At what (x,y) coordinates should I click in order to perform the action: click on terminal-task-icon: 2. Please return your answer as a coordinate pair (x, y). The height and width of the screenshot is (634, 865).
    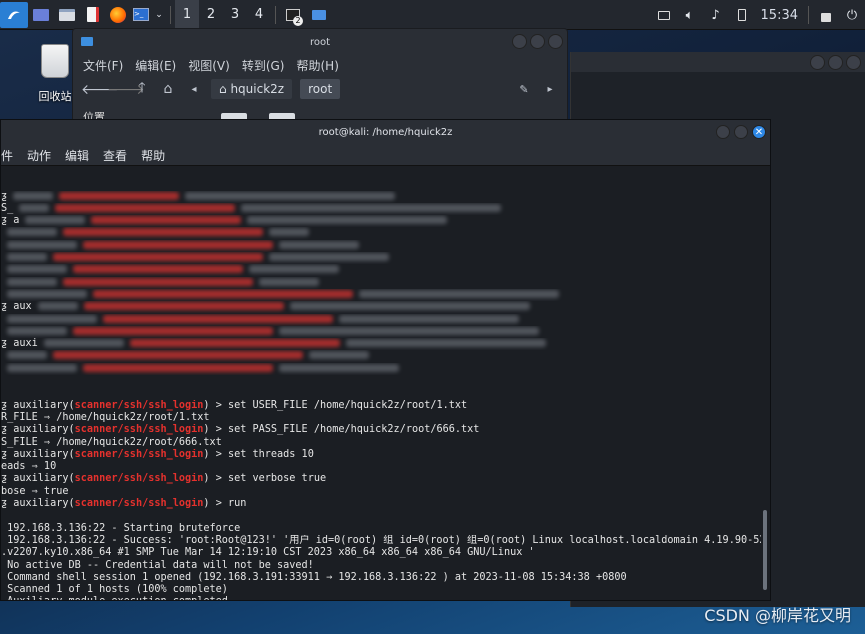
    Looking at the image, I should click on (293, 15).